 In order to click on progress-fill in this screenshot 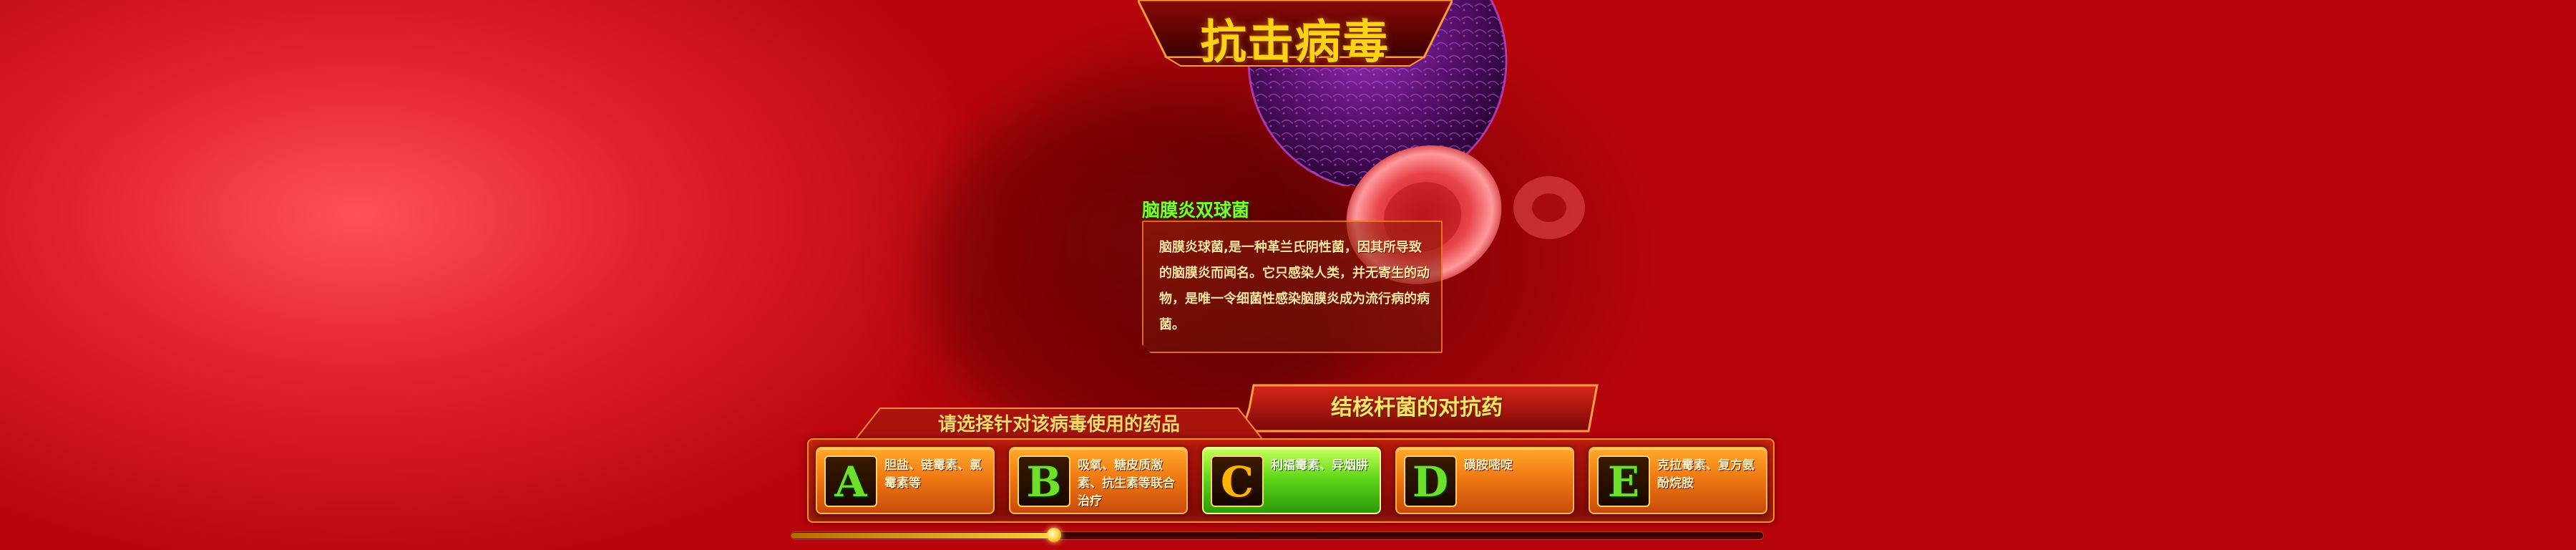, I will do `click(922, 536)`.